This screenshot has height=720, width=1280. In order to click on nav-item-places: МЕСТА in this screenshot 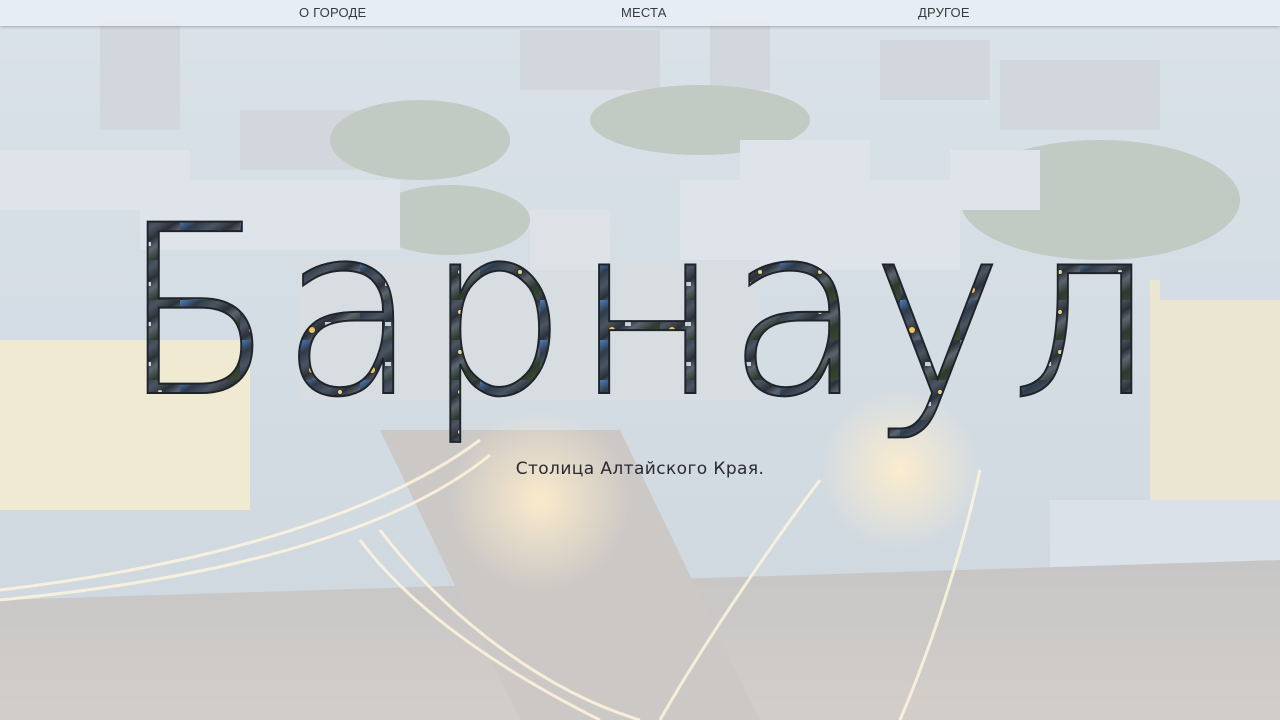, I will do `click(644, 13)`.